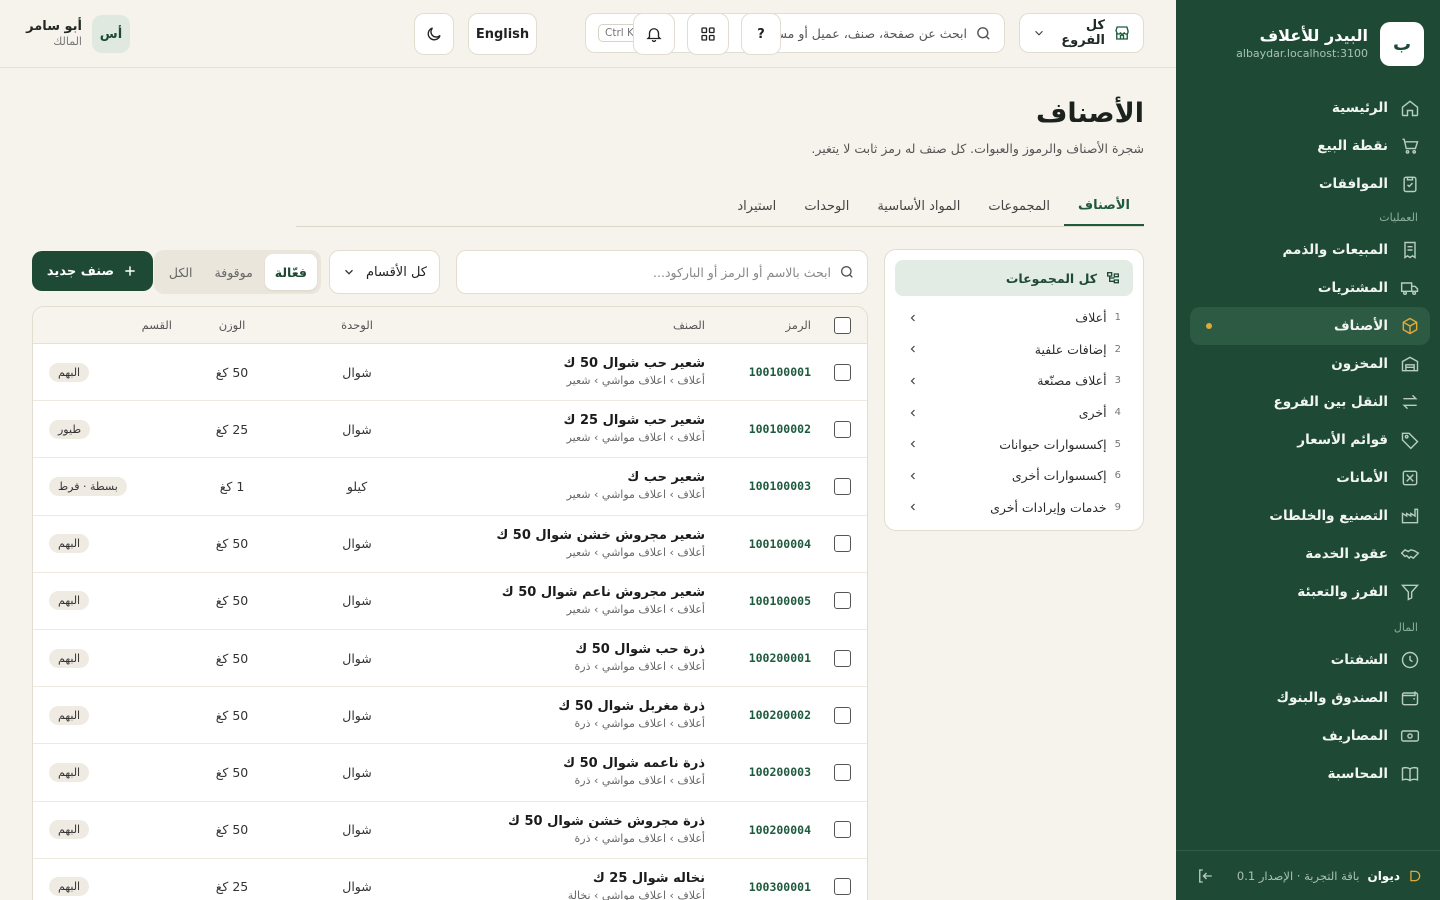  I want to click on department-select: كل الأقسام, so click(384, 272).